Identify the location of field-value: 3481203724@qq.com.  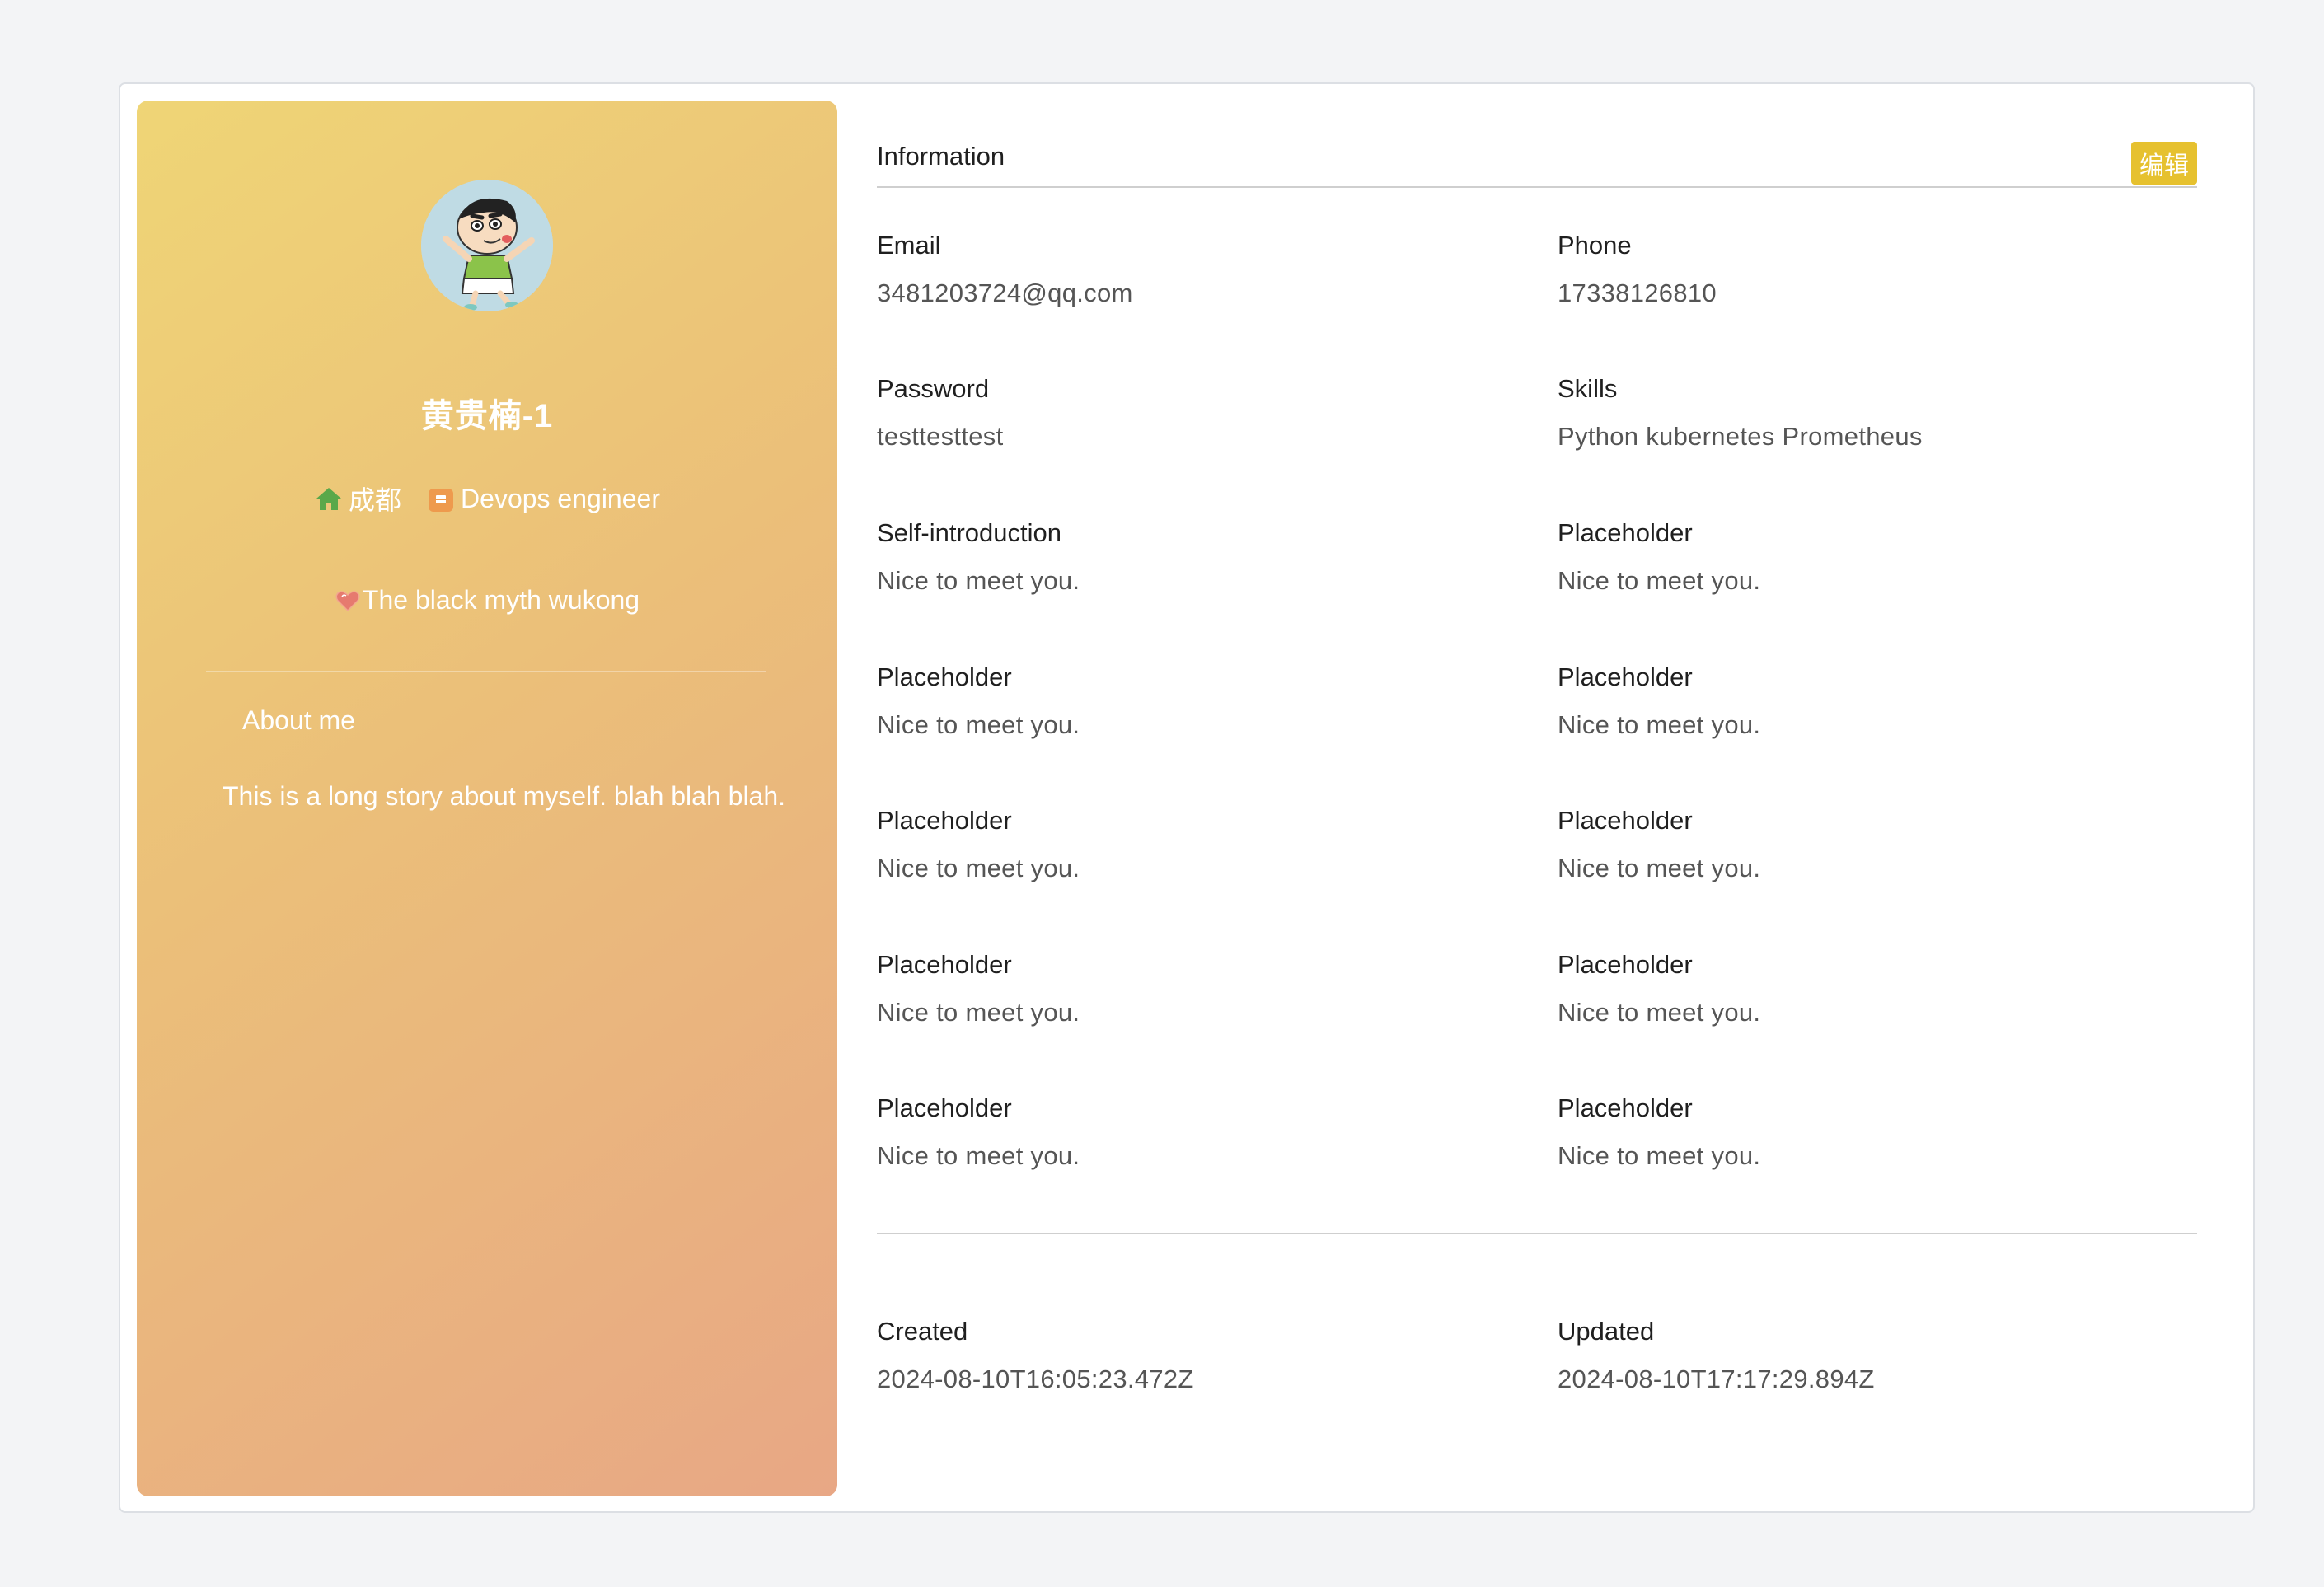
(1005, 293).